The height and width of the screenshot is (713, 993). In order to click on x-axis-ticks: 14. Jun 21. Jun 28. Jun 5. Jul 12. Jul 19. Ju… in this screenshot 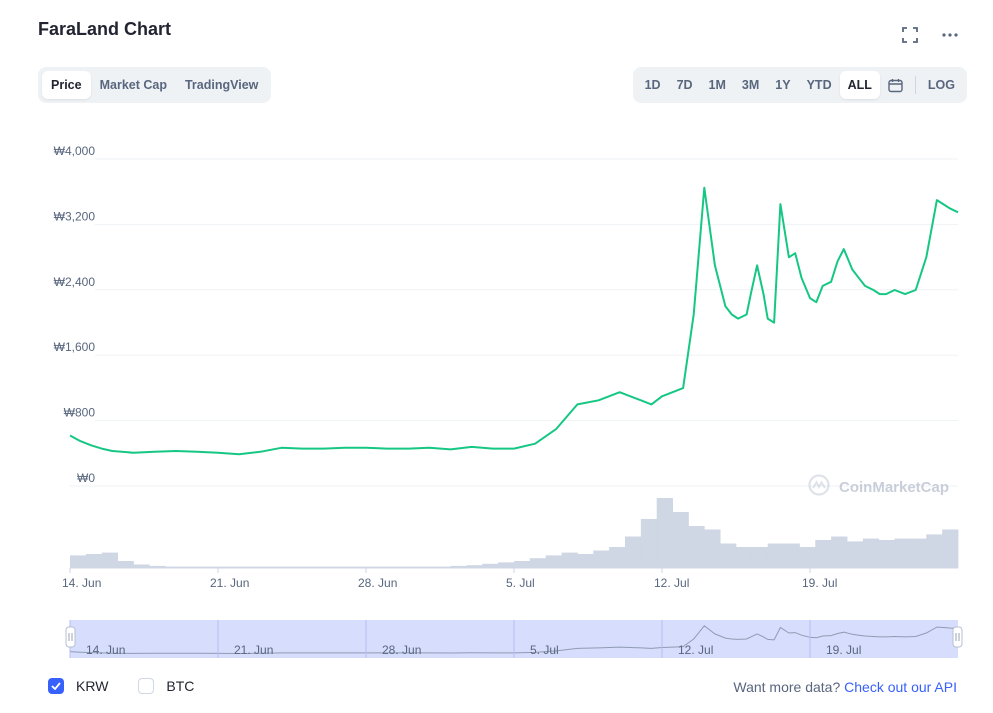, I will do `click(449, 579)`.